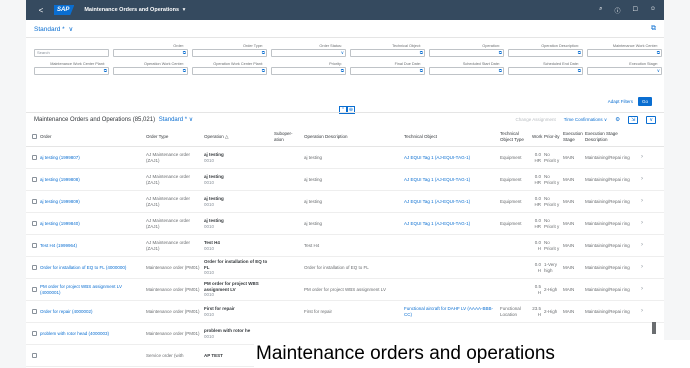 The image size is (690, 368). I want to click on column-header-execution-stage-description: Execution Stage Description, so click(613, 136).